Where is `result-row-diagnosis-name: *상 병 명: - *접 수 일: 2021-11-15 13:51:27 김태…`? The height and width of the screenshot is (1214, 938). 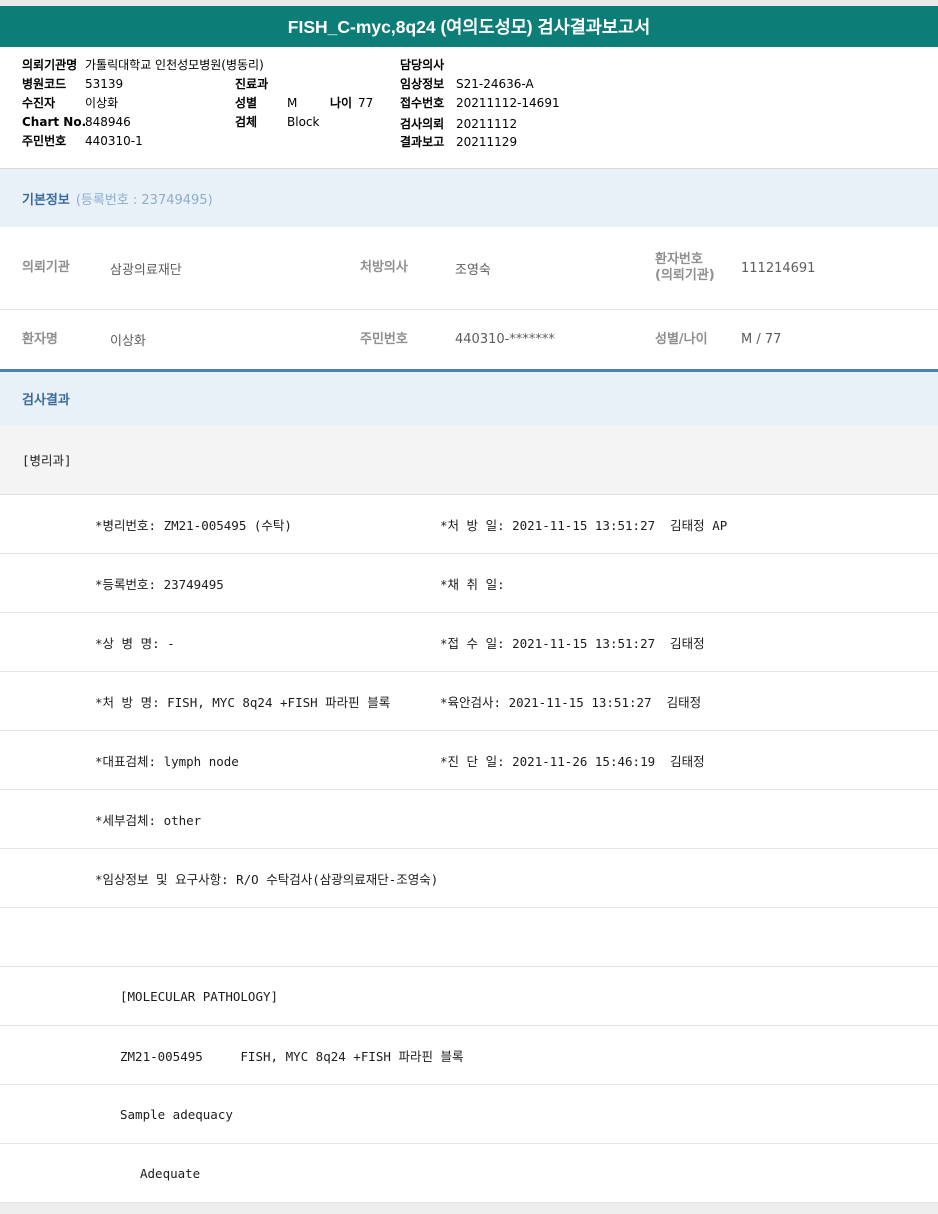 result-row-diagnosis-name: *상 병 명: - *접 수 일: 2021-11-15 13:51:27 김태… is located at coordinates (469, 642).